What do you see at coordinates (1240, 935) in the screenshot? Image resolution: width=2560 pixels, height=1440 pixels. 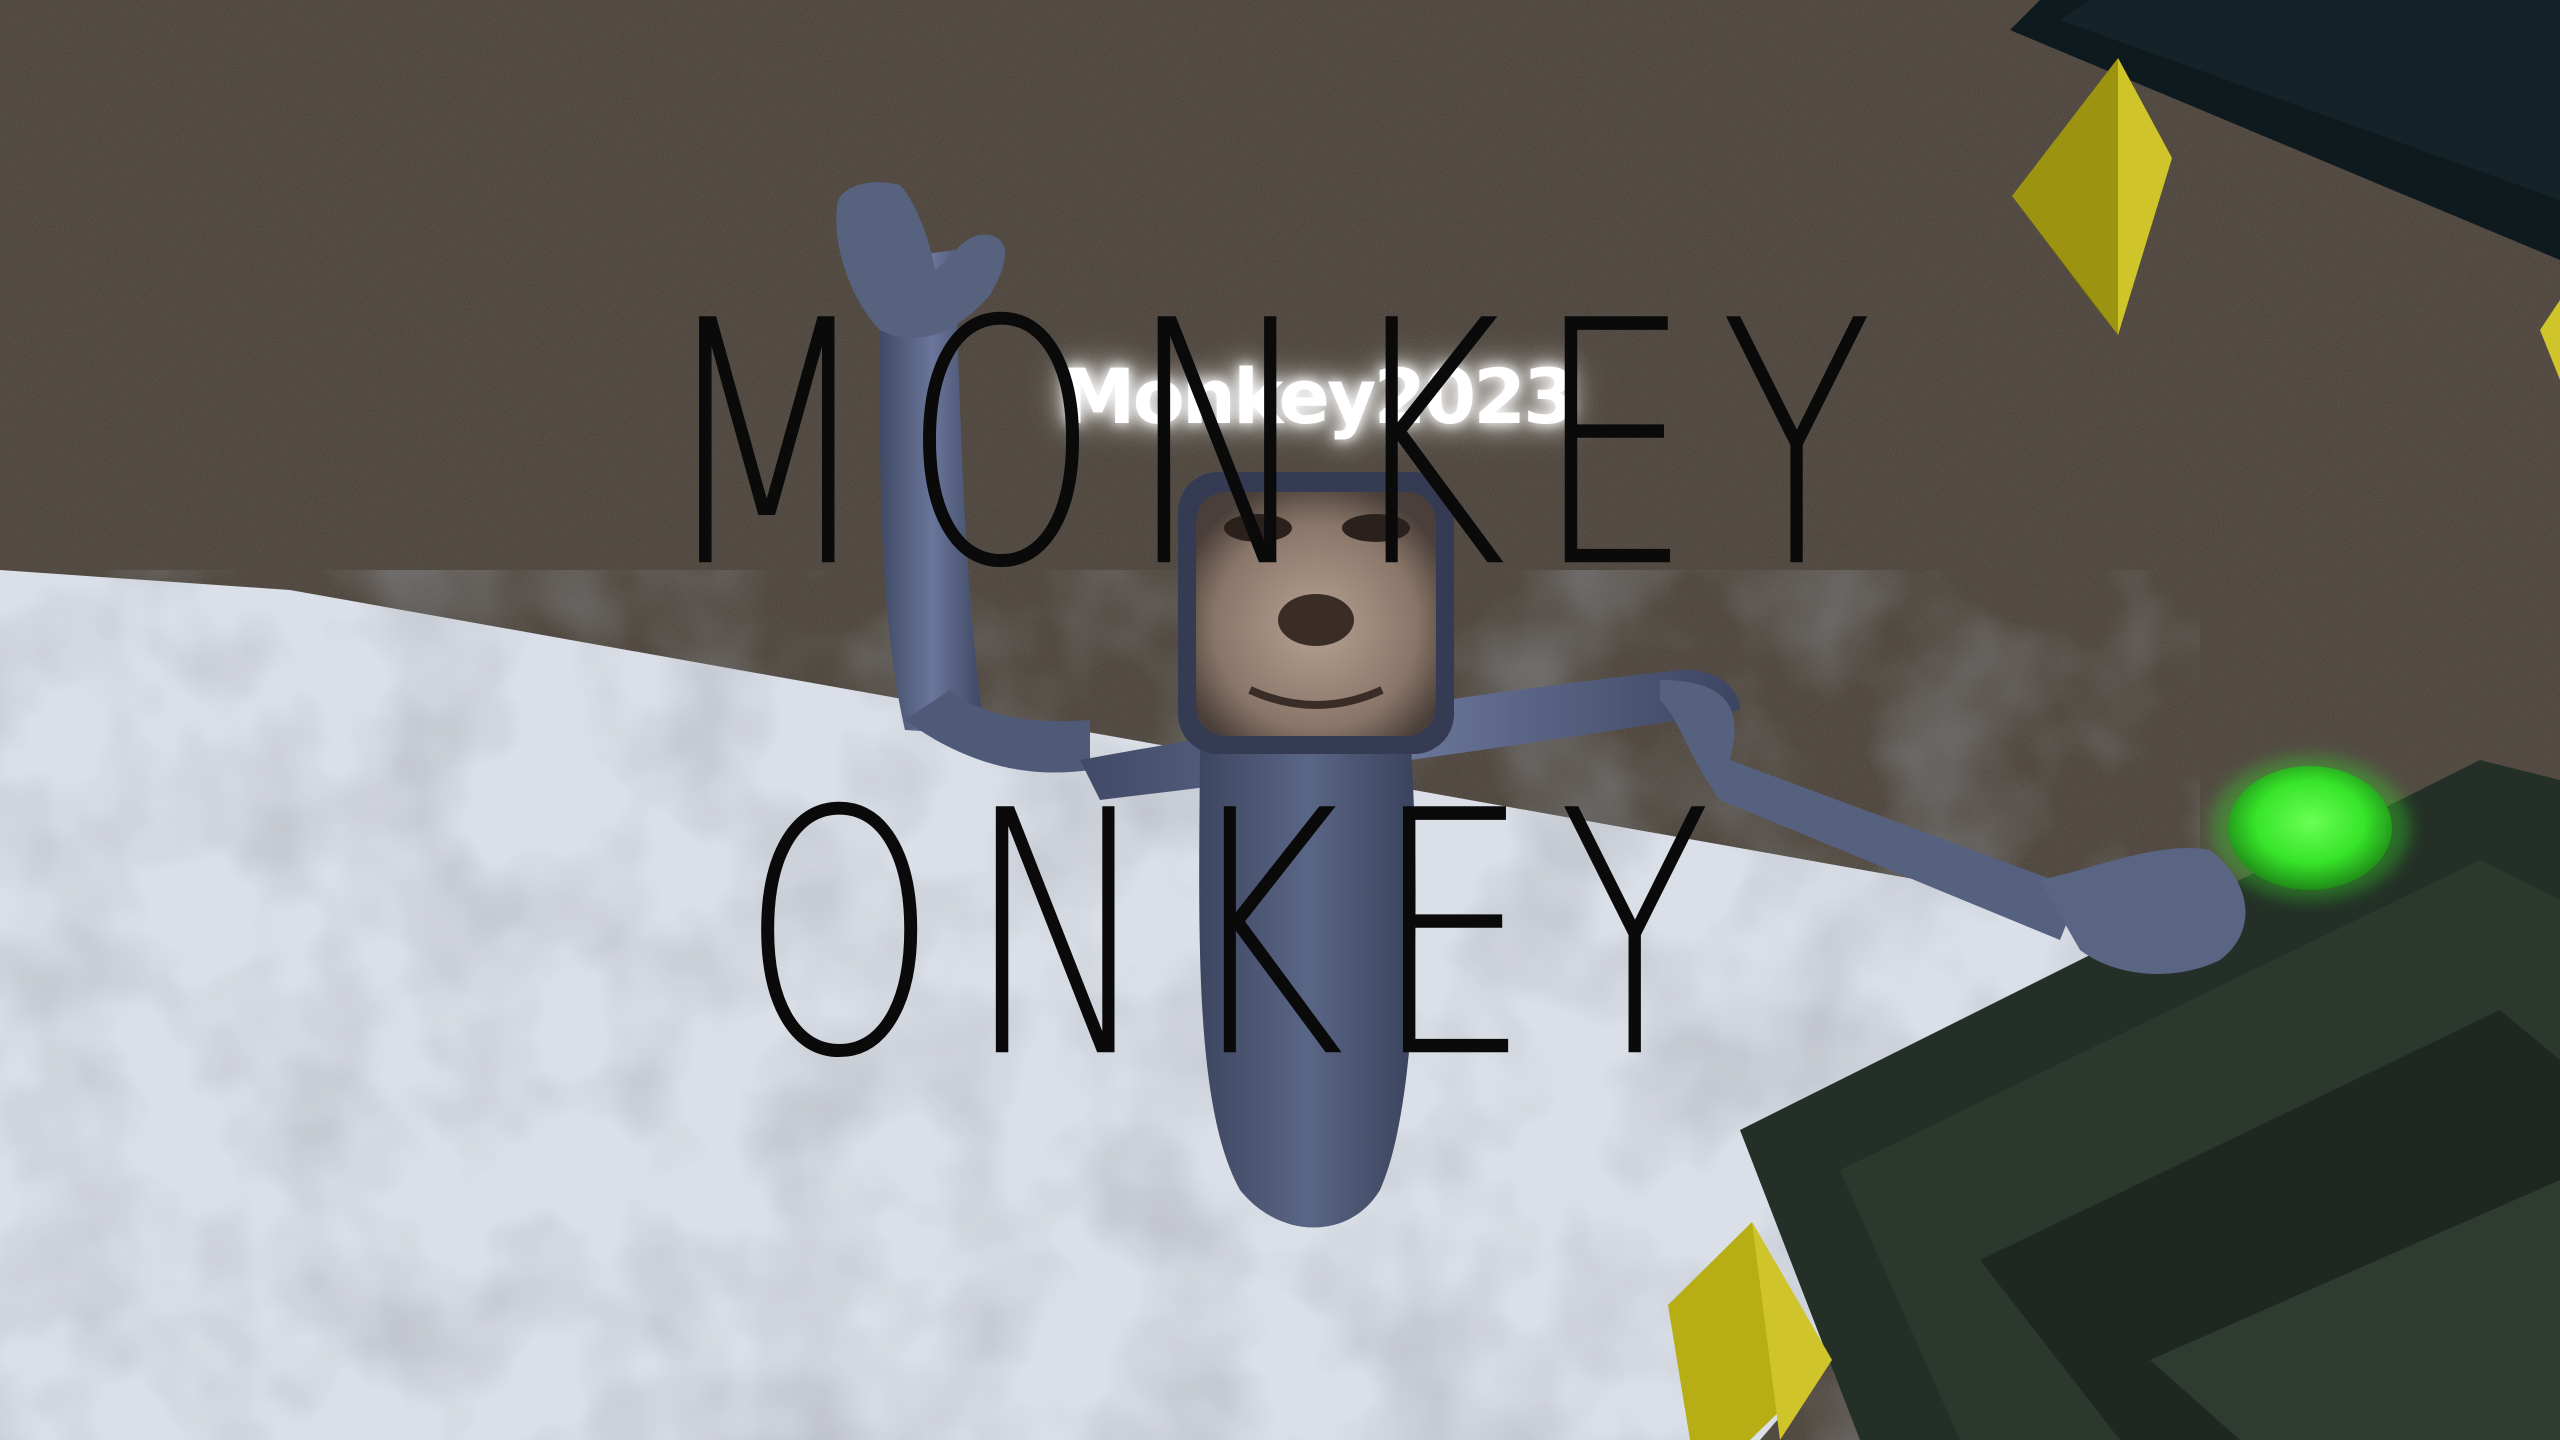 I see `caption-line-2: ONKEY` at bounding box center [1240, 935].